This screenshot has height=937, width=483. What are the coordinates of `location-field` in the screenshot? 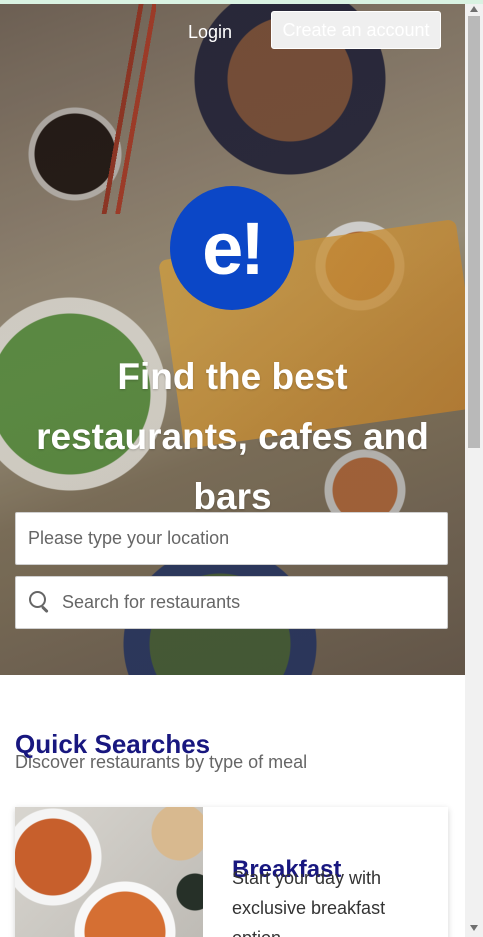 It's located at (231, 538).